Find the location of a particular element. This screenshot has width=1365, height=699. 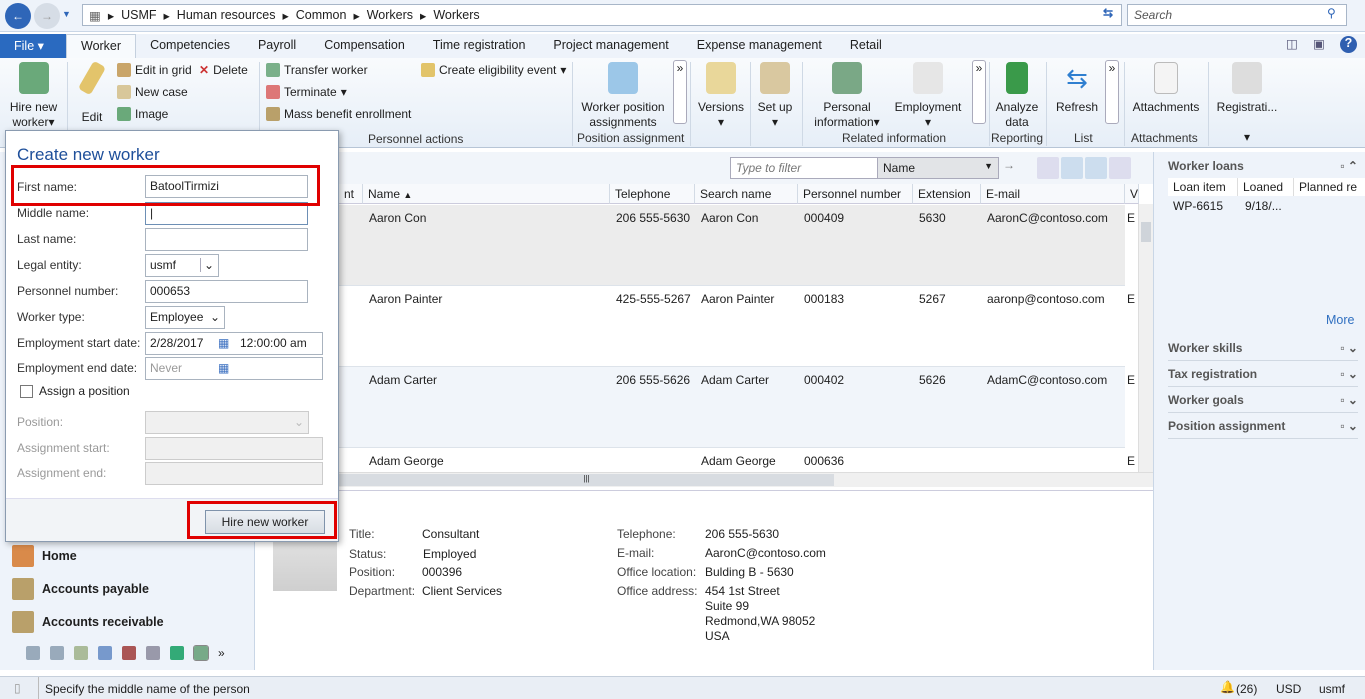

transfer-worker-button: Transfer worker is located at coordinates (317, 70).